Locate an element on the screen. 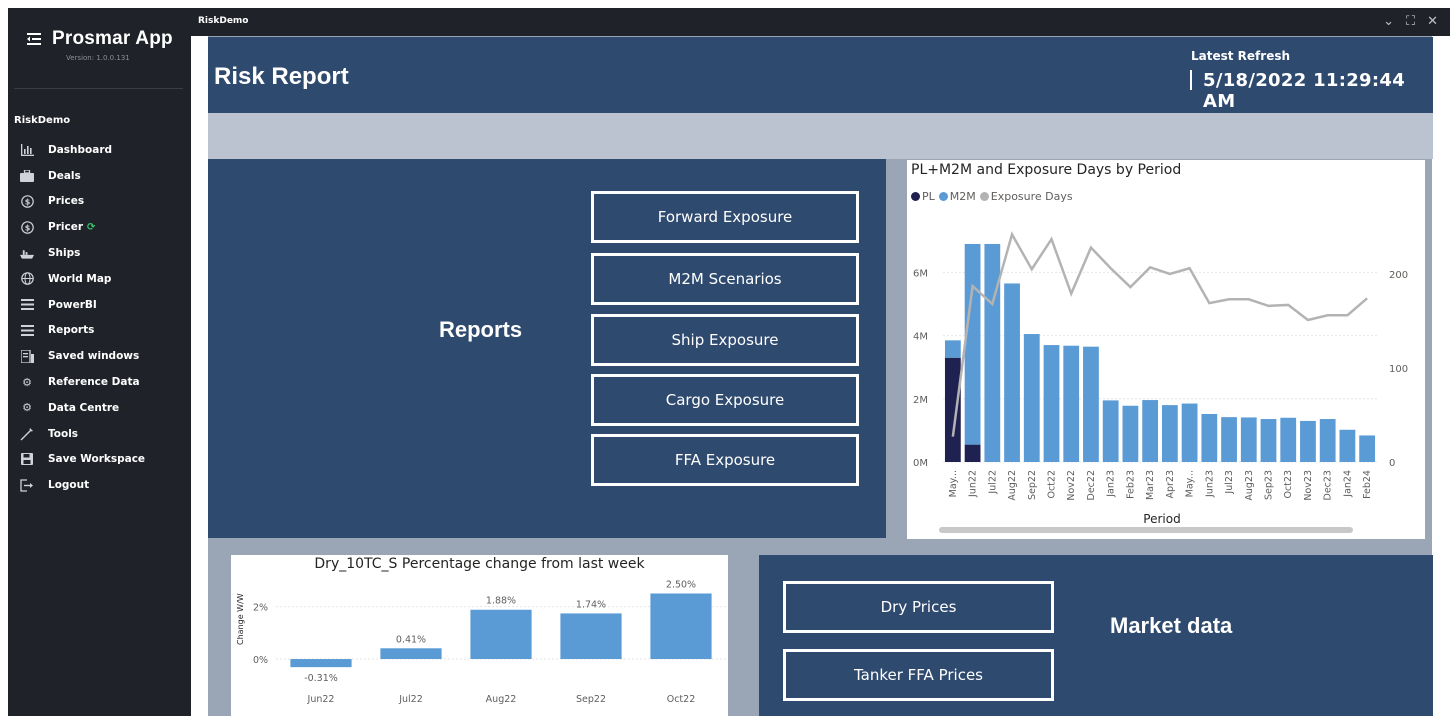 The width and height of the screenshot is (1450, 716). x-tick-label: Oct23 is located at coordinates (1288, 484).